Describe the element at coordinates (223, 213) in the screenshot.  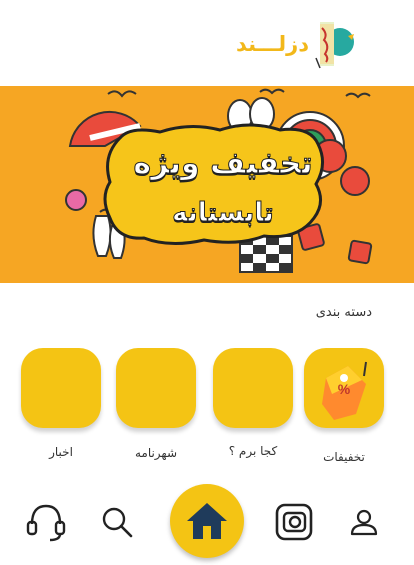
I see `banner-title-line2: تابستانه` at that location.